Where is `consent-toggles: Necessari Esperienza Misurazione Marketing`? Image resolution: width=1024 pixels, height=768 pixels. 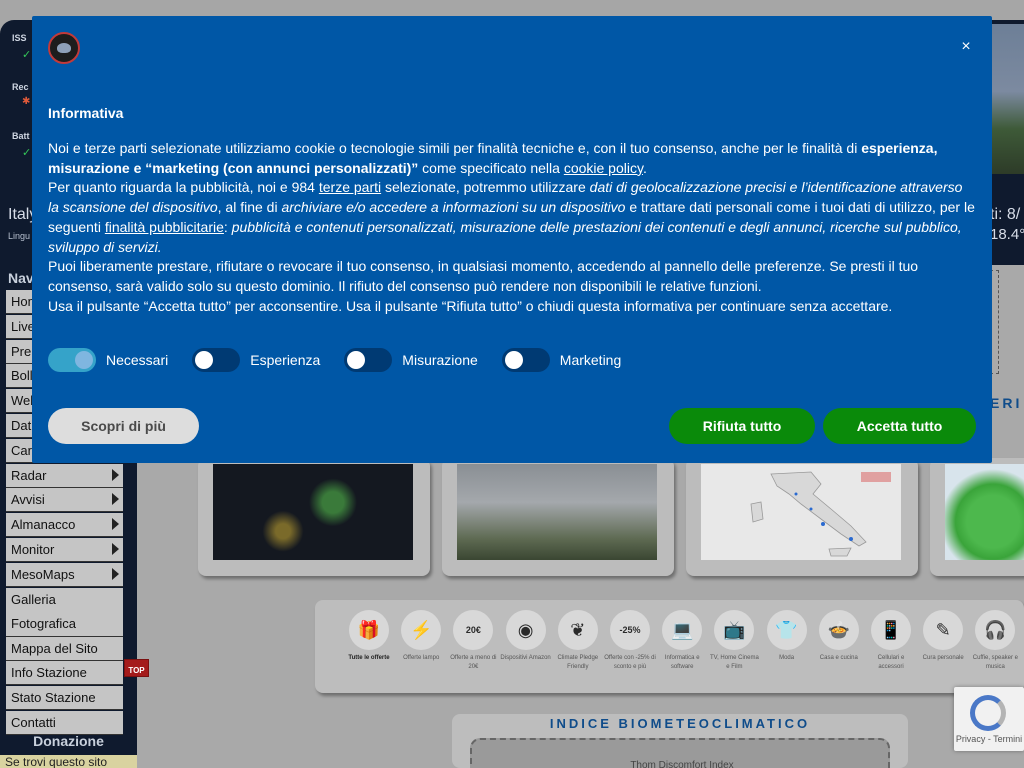
consent-toggles: Necessari Esperienza Misurazione Marketing is located at coordinates (346, 360).